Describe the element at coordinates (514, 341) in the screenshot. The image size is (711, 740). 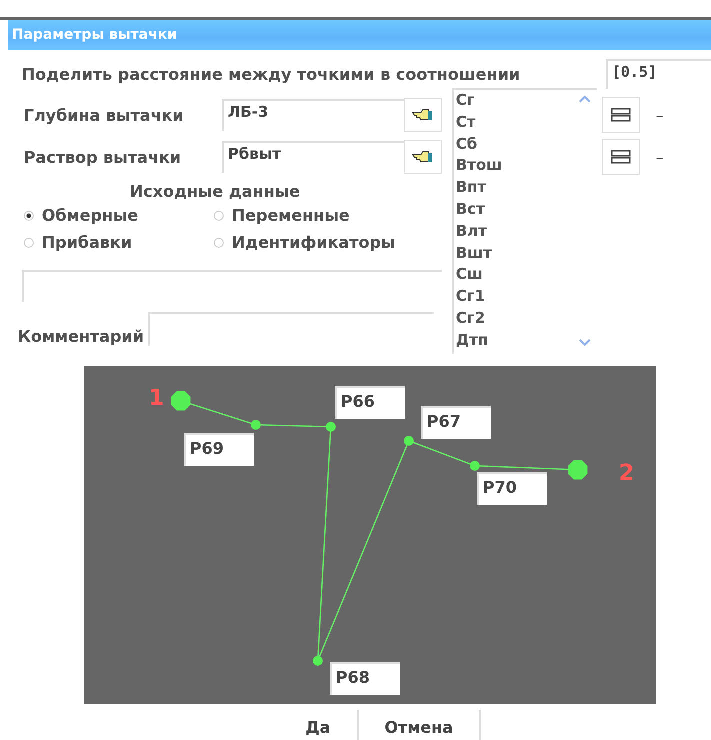
I see `list-item: Дтп` at that location.